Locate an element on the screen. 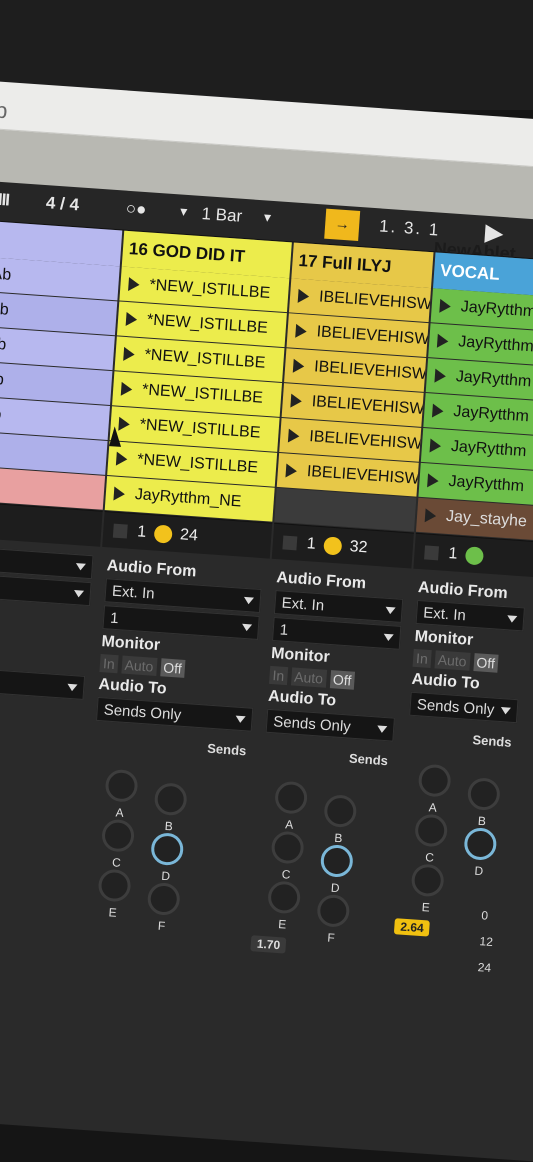  audio-from-select: Ext. In is located at coordinates (470, 615).